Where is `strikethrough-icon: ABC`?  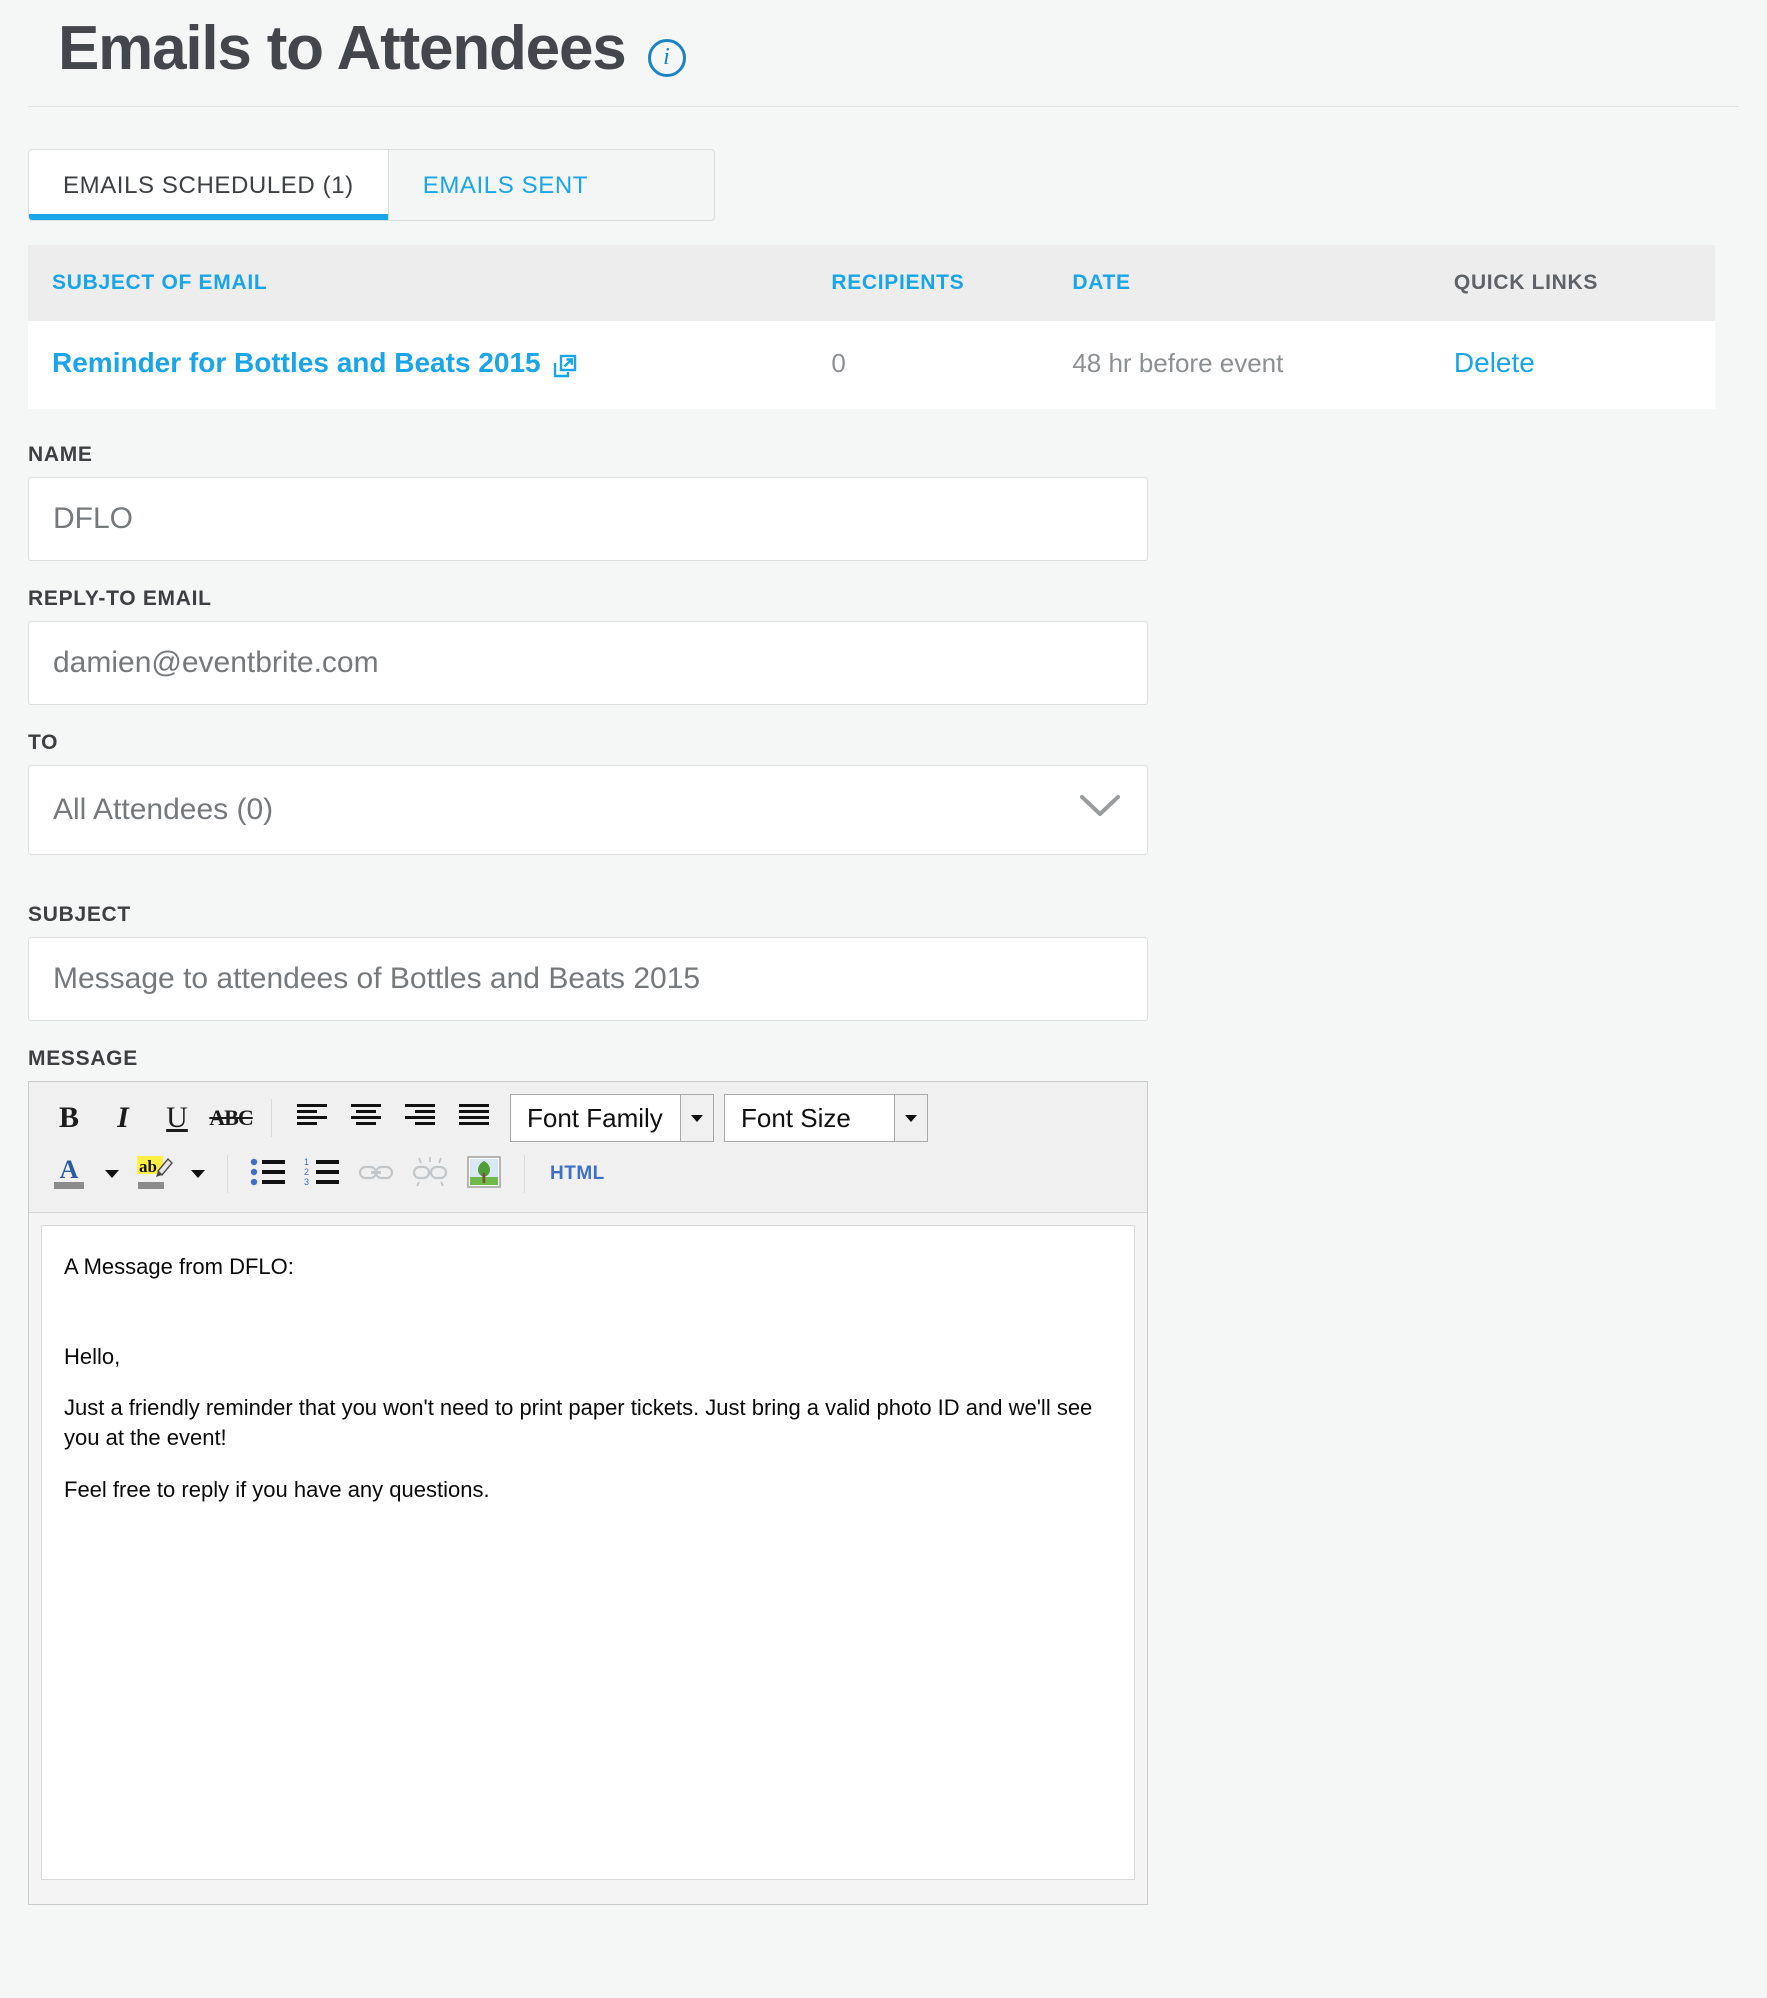 strikethrough-icon: ABC is located at coordinates (231, 1117).